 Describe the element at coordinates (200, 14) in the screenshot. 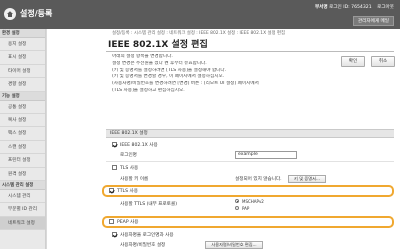

I see `top-bar: 설정/등록 부서명 로그인 ID: 7654321 로그아웃 관리자에게 메일` at that location.